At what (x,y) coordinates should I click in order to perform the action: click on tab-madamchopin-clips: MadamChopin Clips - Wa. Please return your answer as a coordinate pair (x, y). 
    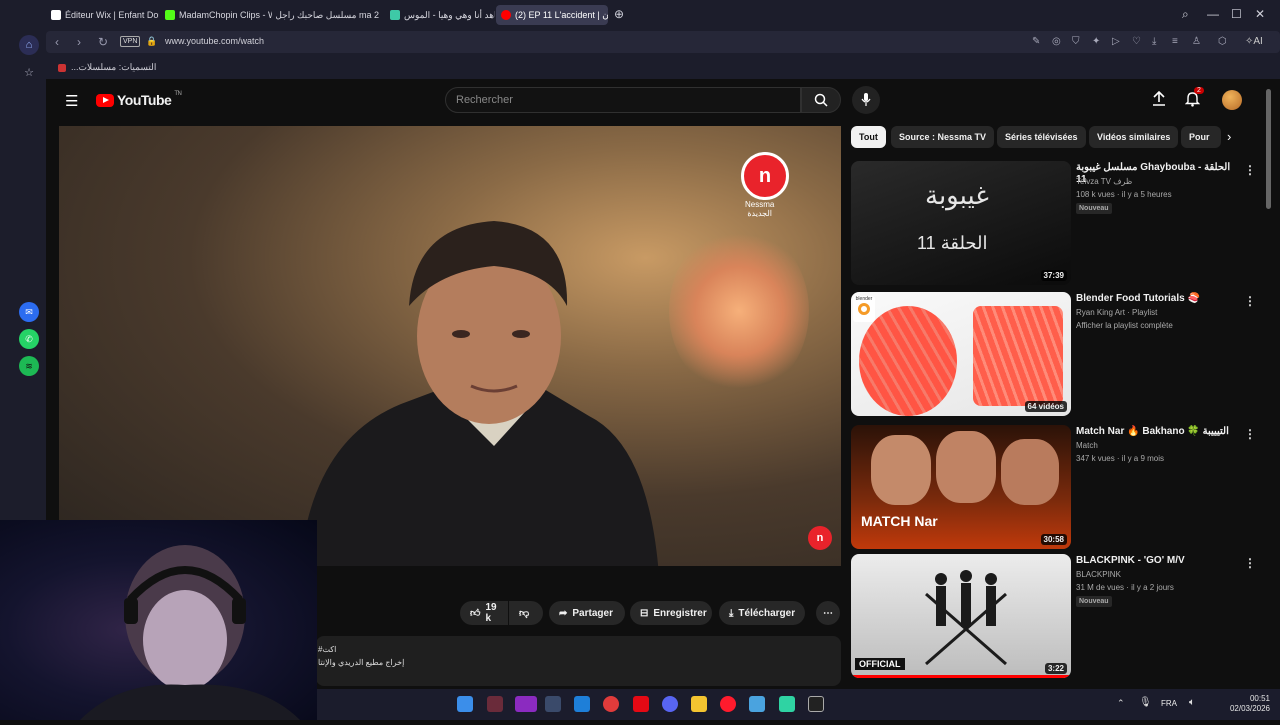
    Looking at the image, I should click on (216, 15).